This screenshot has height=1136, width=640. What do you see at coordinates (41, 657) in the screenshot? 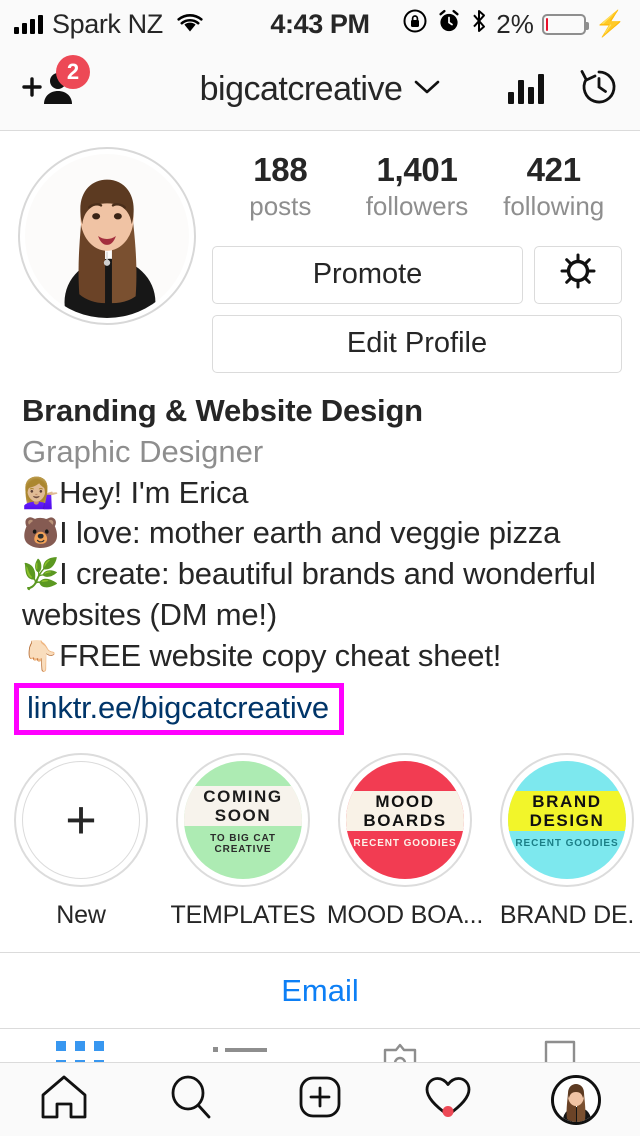
I see `pointing-down-emoji: 👇🏻` at bounding box center [41, 657].